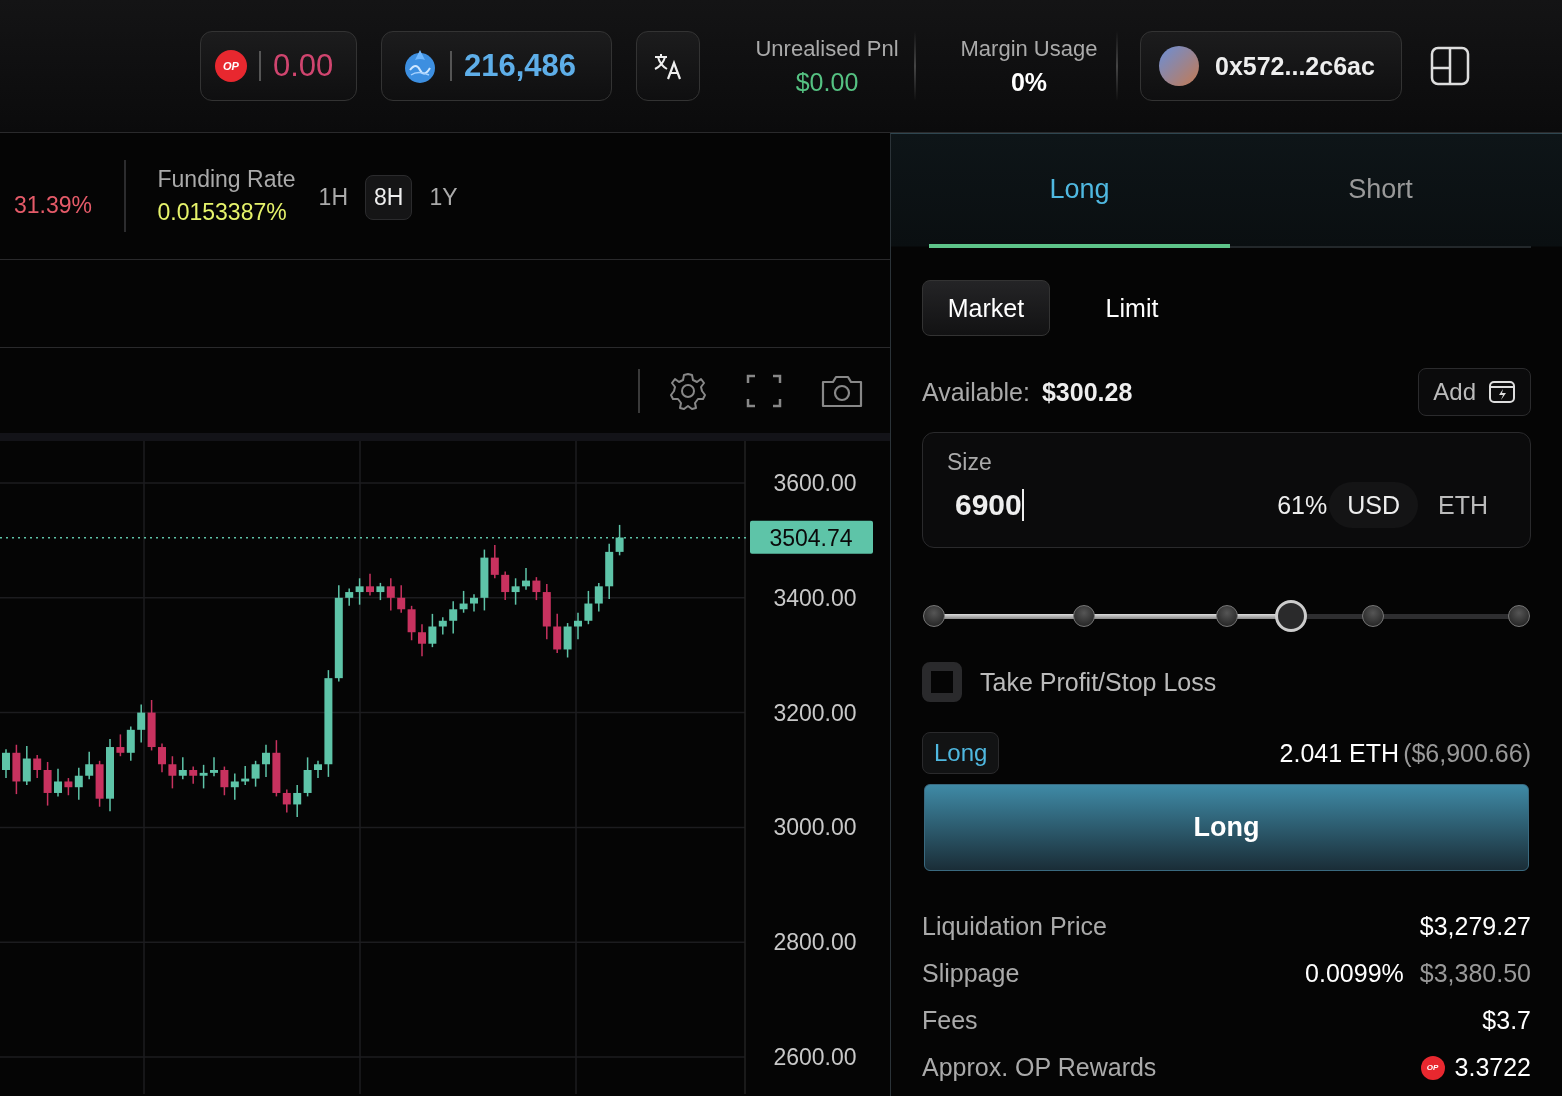 This screenshot has width=1562, height=1096. Describe the element at coordinates (1290, 616) in the screenshot. I see `slider-thumb` at that location.